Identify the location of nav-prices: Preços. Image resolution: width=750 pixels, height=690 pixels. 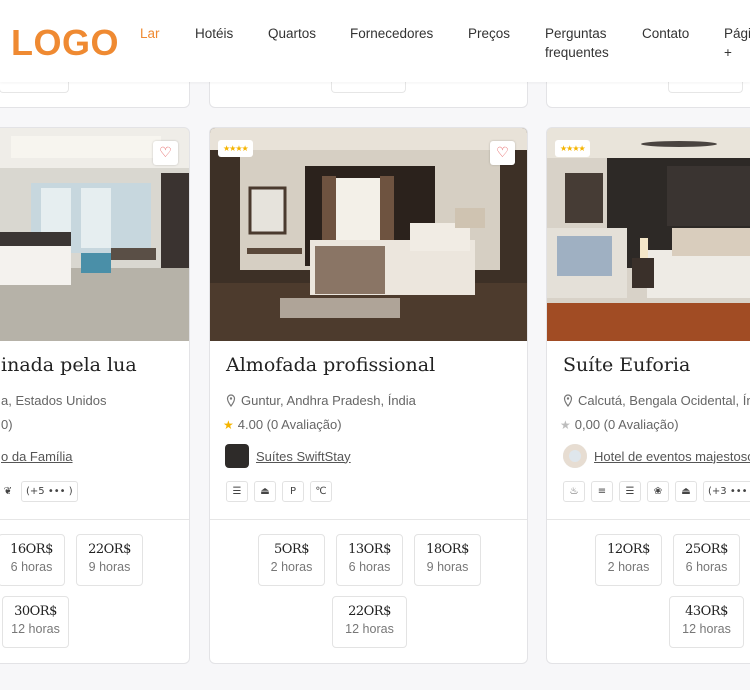
(489, 33).